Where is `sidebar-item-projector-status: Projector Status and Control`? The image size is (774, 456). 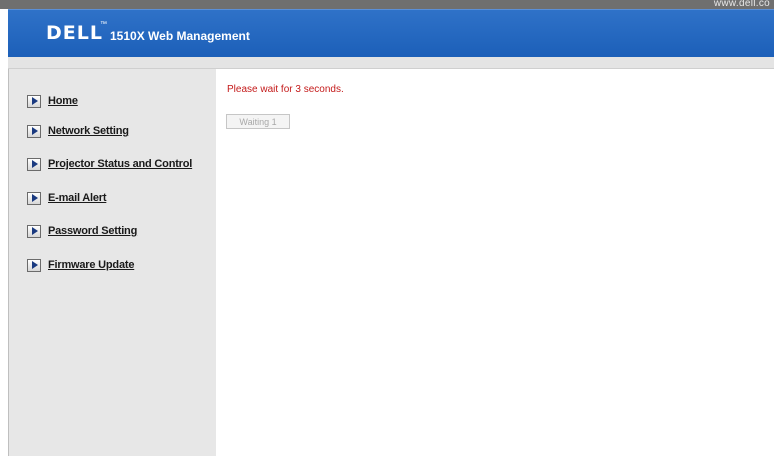
sidebar-item-projector-status: Projector Status and Control is located at coordinates (109, 164).